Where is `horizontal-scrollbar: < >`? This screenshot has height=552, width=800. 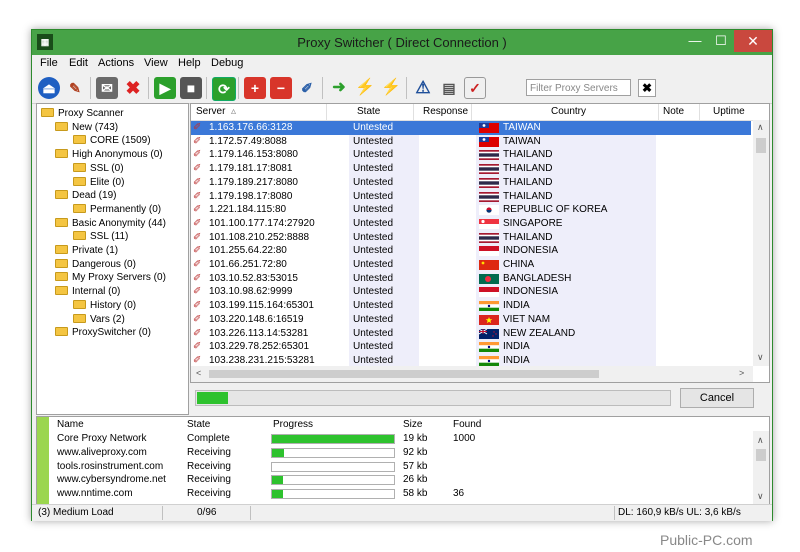 horizontal-scrollbar: < > is located at coordinates (472, 374).